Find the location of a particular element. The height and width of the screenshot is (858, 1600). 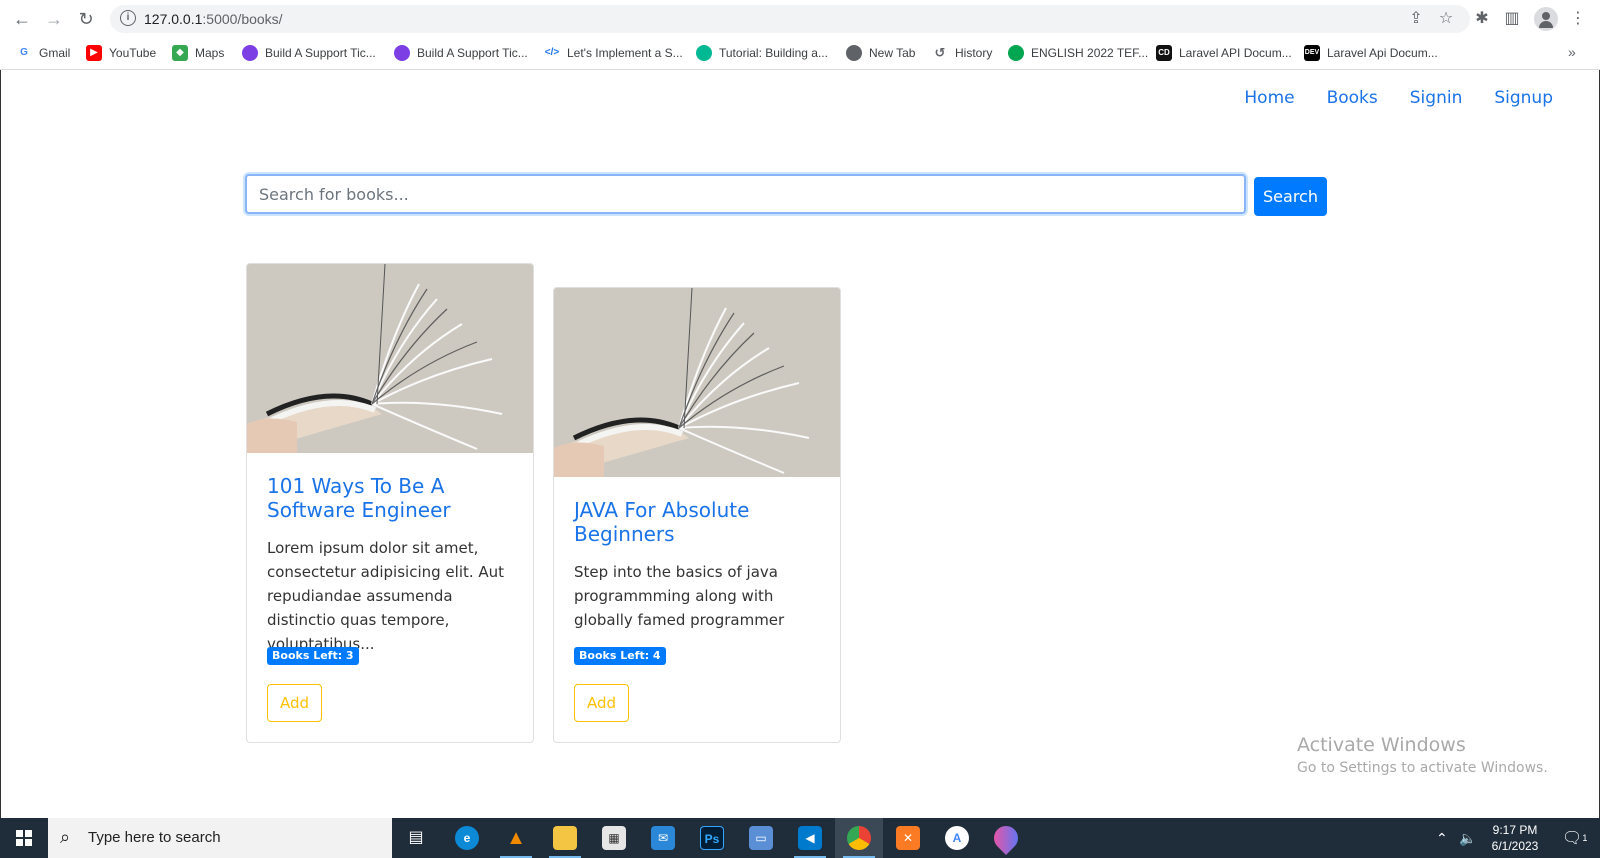

network-app-icon: ▭ is located at coordinates (761, 838).